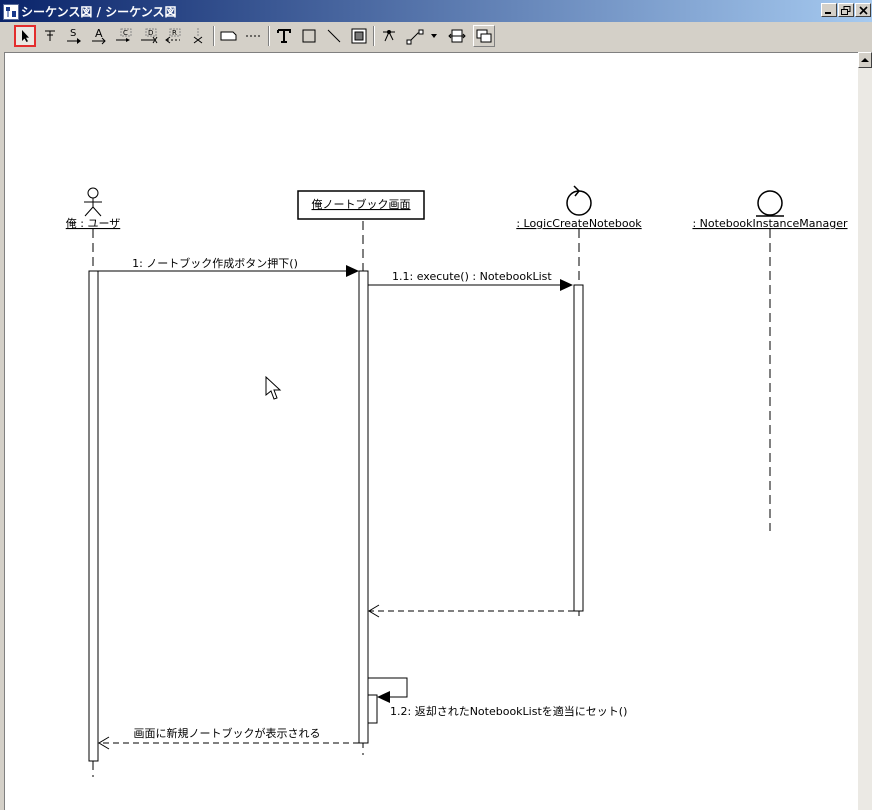 The image size is (872, 810). I want to click on destroy-message-icon: D, so click(149, 36).